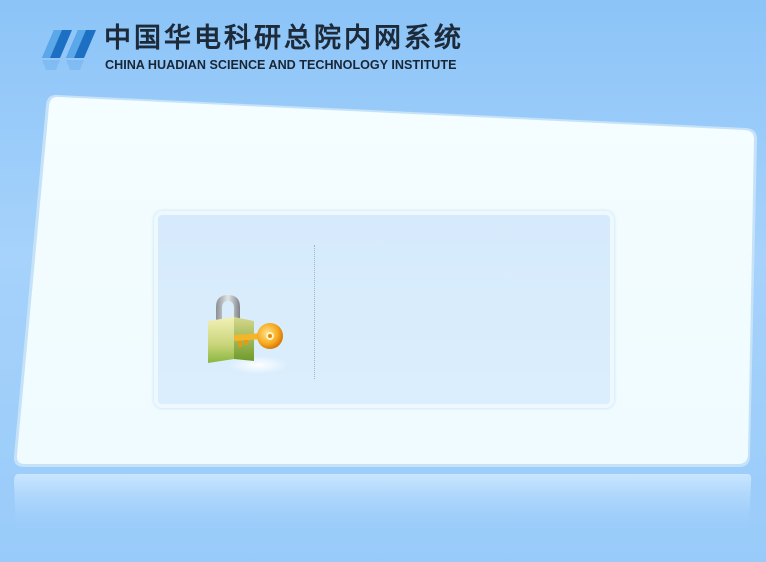  Describe the element at coordinates (383, 502) in the screenshot. I see `panel-reflection` at that location.